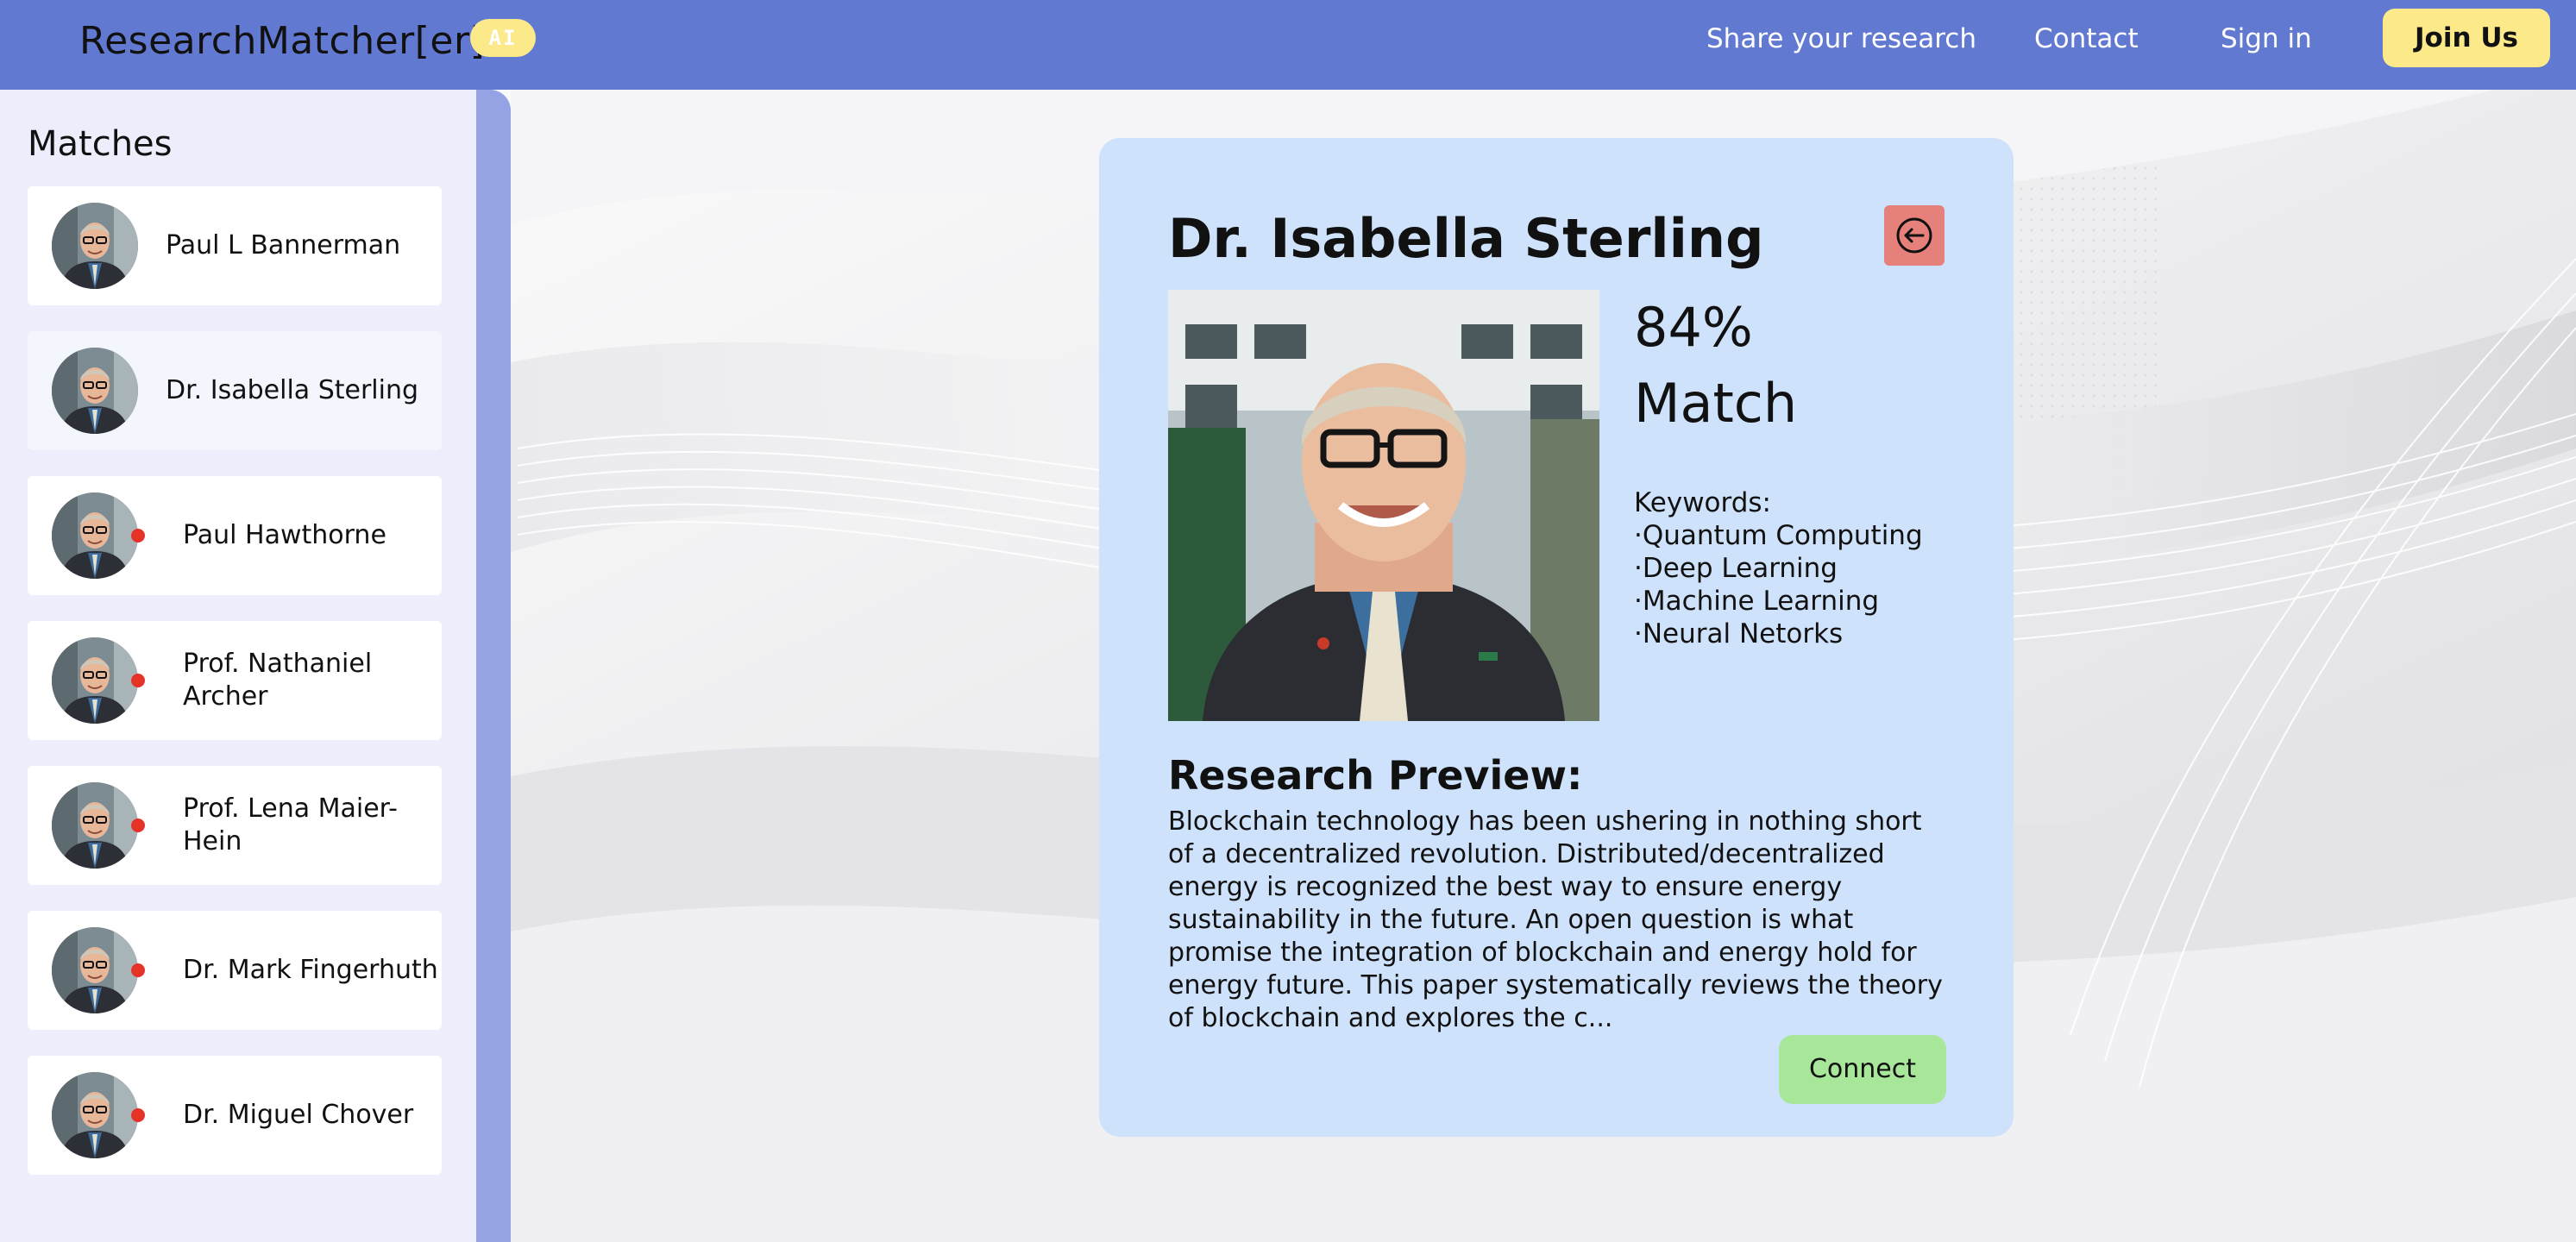 The image size is (2576, 1242). What do you see at coordinates (292, 390) in the screenshot?
I see `match-name: Dr. Isabella Sterling` at bounding box center [292, 390].